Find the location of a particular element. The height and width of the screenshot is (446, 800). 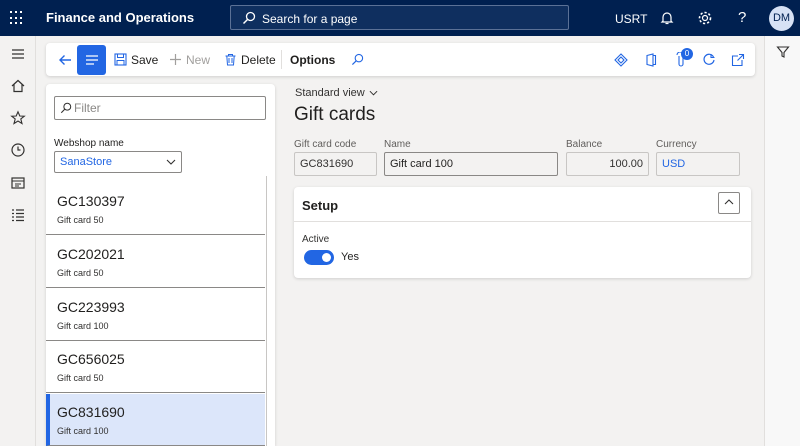

search-placeholder: Search for a page is located at coordinates (310, 19).